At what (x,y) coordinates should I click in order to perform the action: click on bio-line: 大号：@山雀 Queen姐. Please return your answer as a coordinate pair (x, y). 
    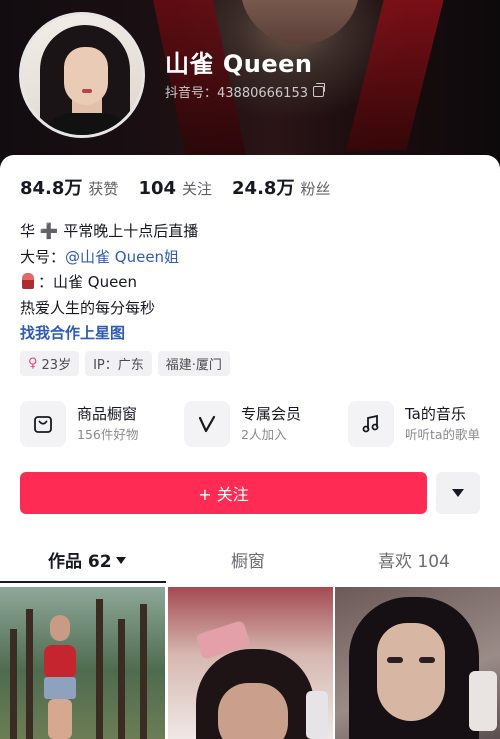
    Looking at the image, I should click on (109, 258).